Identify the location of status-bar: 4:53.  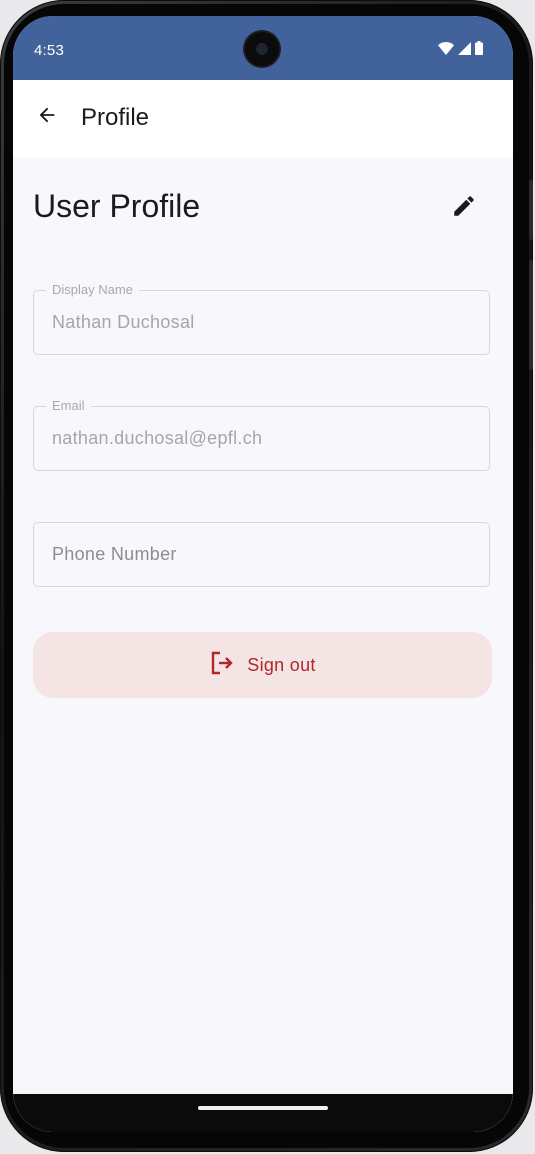
(263, 48).